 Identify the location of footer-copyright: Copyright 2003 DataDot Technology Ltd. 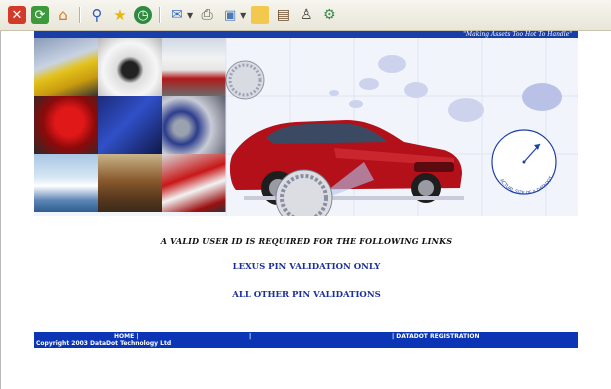
(104, 343).